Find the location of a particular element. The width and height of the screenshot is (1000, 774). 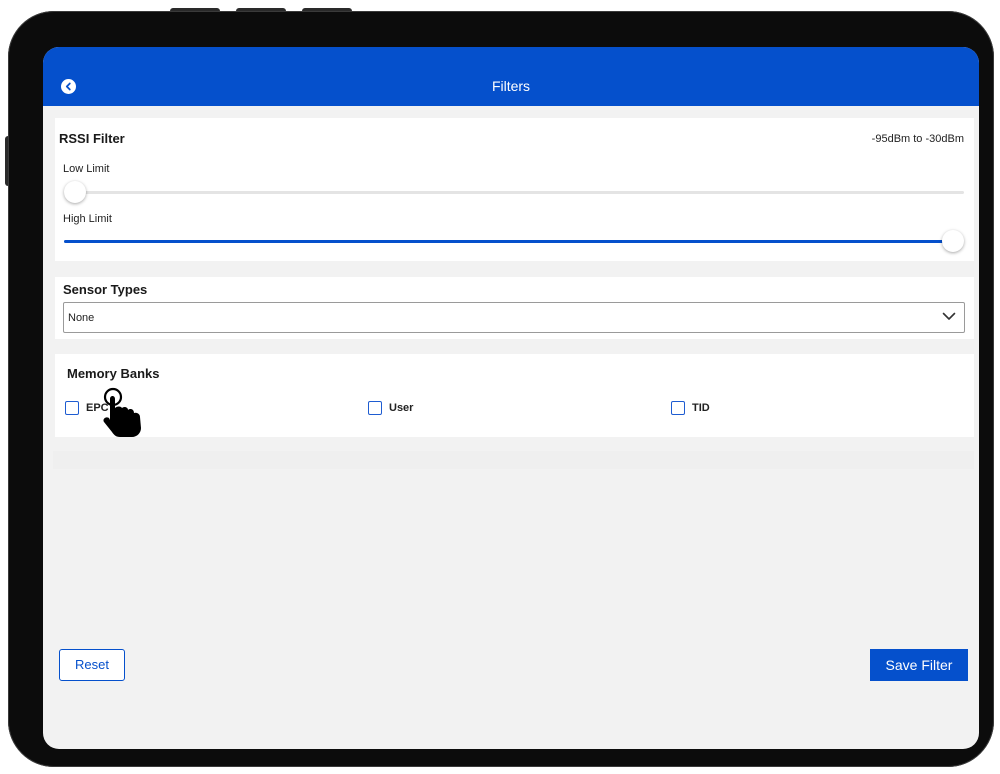

sensor-types-value: None is located at coordinates (81, 318).